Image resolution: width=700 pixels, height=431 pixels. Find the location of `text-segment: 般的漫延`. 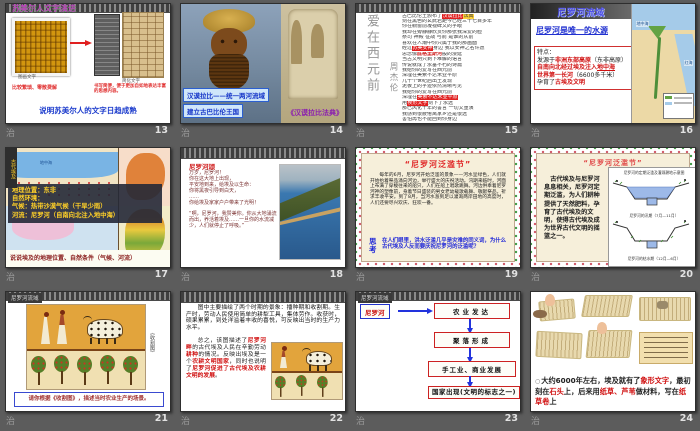

text-segment: 般的漫延 is located at coordinates (452, 54).